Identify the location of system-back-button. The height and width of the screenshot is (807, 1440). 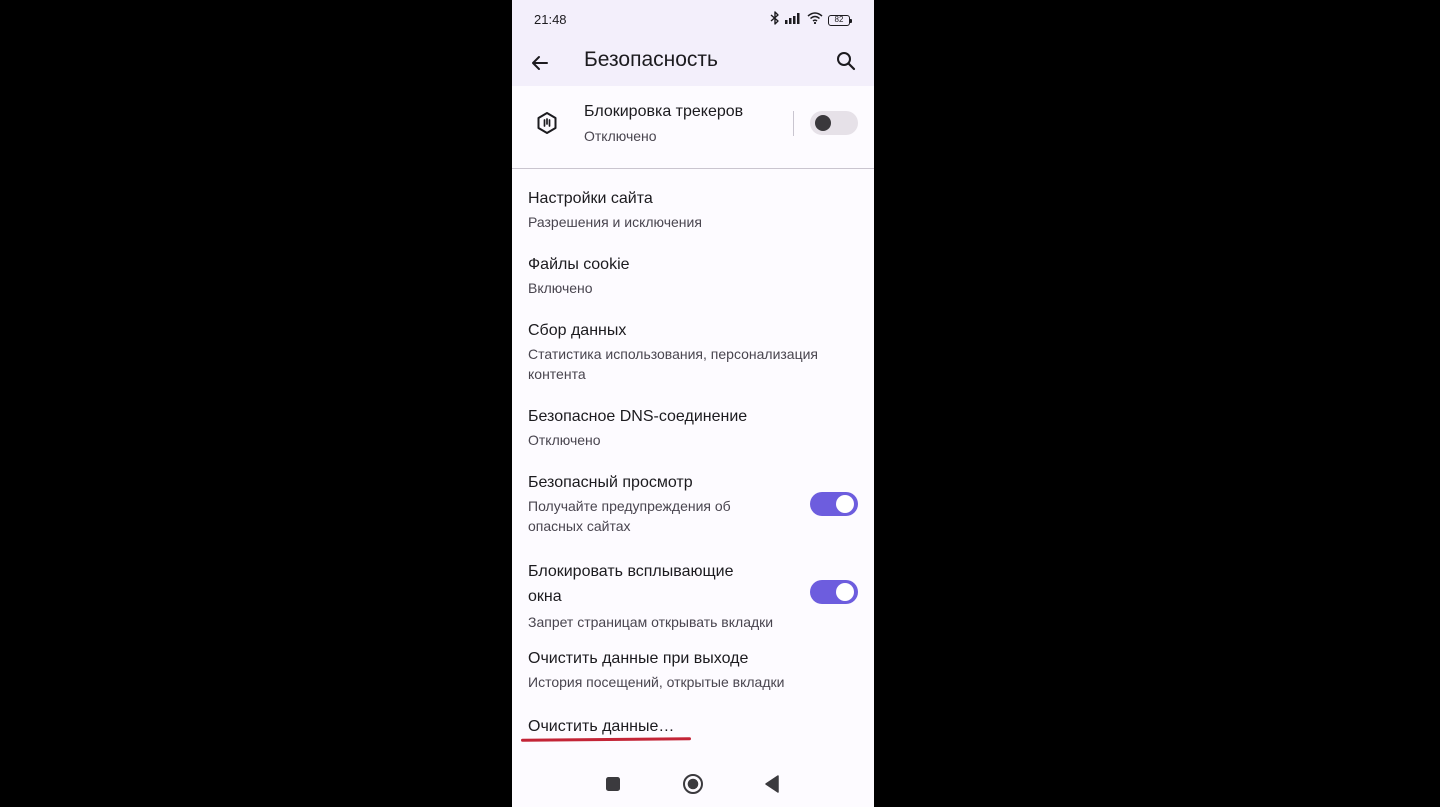
(772, 784).